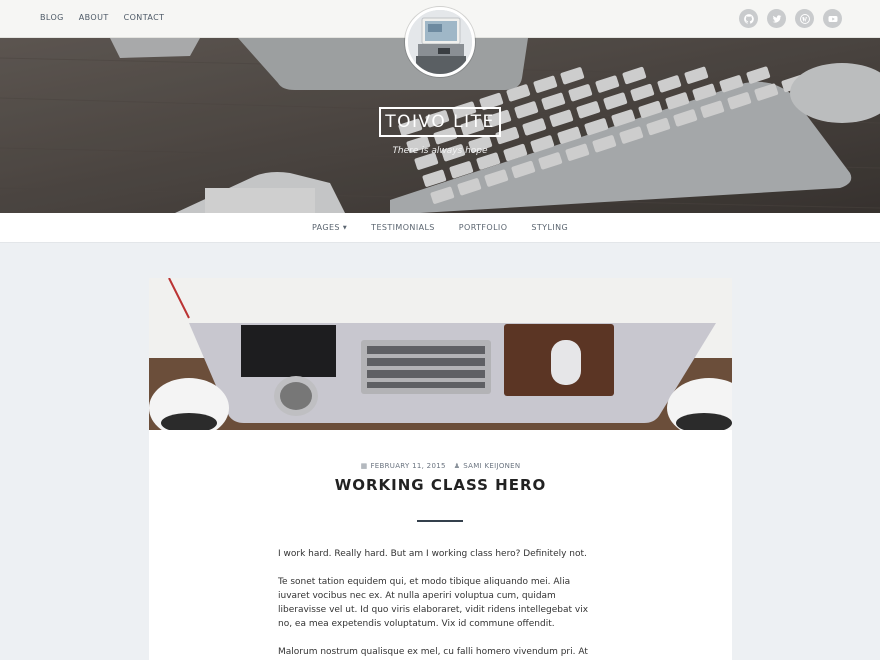 Image resolution: width=880 pixels, height=660 pixels. I want to click on top-nav-blog: BLOG, so click(52, 17).